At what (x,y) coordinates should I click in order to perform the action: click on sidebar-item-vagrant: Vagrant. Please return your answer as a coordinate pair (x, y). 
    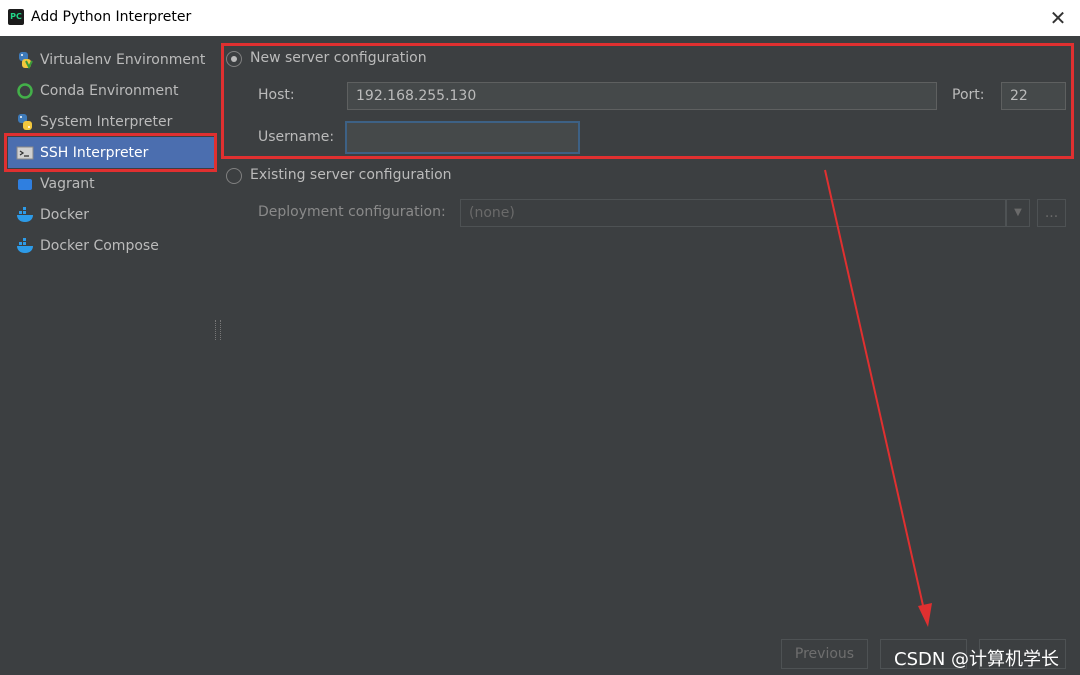
    Looking at the image, I should click on (111, 183).